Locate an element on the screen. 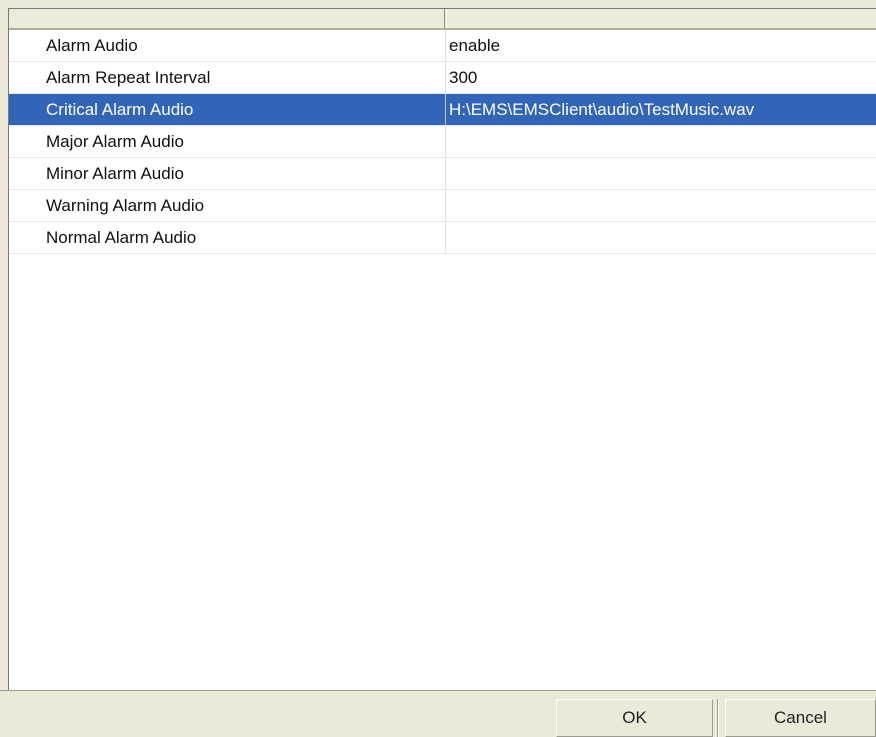  table-row: Major Alarm Audio is located at coordinates (442, 142).